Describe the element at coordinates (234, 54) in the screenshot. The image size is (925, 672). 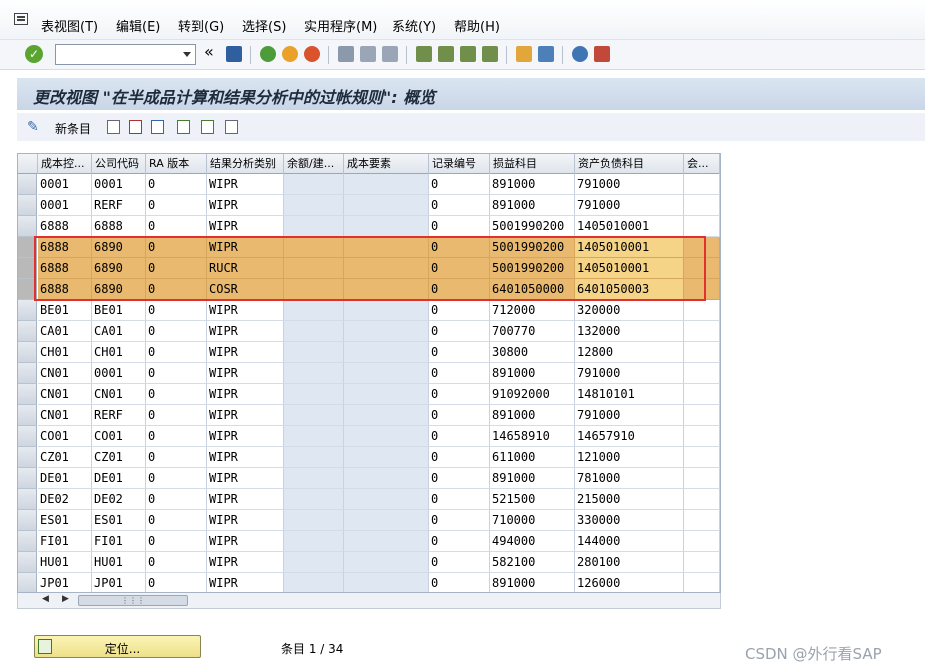
I see `save-icon` at that location.